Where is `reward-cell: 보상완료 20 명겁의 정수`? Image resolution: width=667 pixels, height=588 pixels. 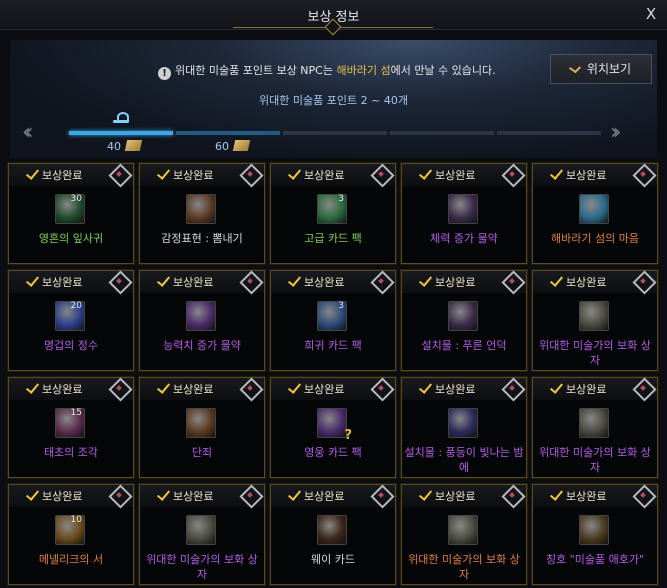
reward-cell: 보상완료 20 명겁의 정수 is located at coordinates (71, 320).